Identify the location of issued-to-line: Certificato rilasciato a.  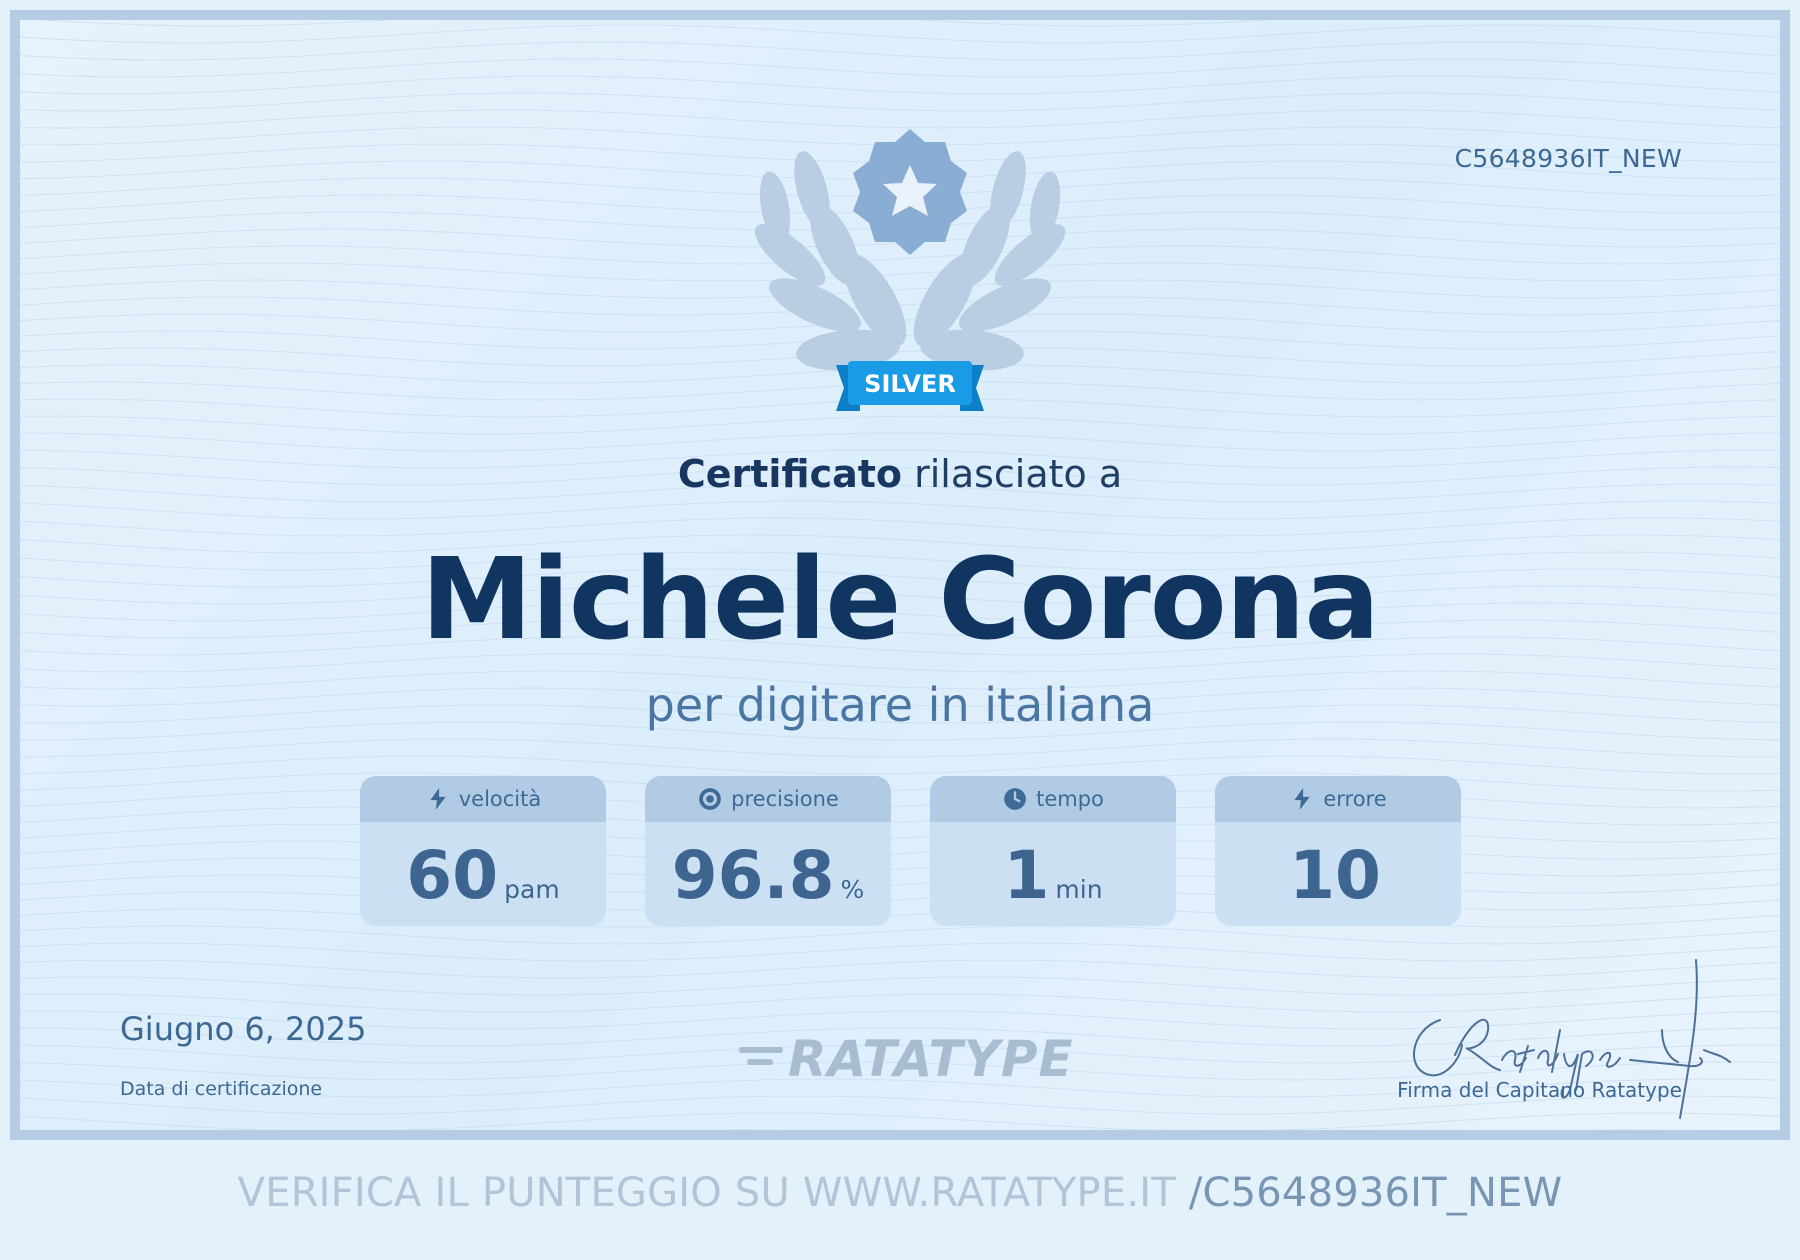
(900, 474).